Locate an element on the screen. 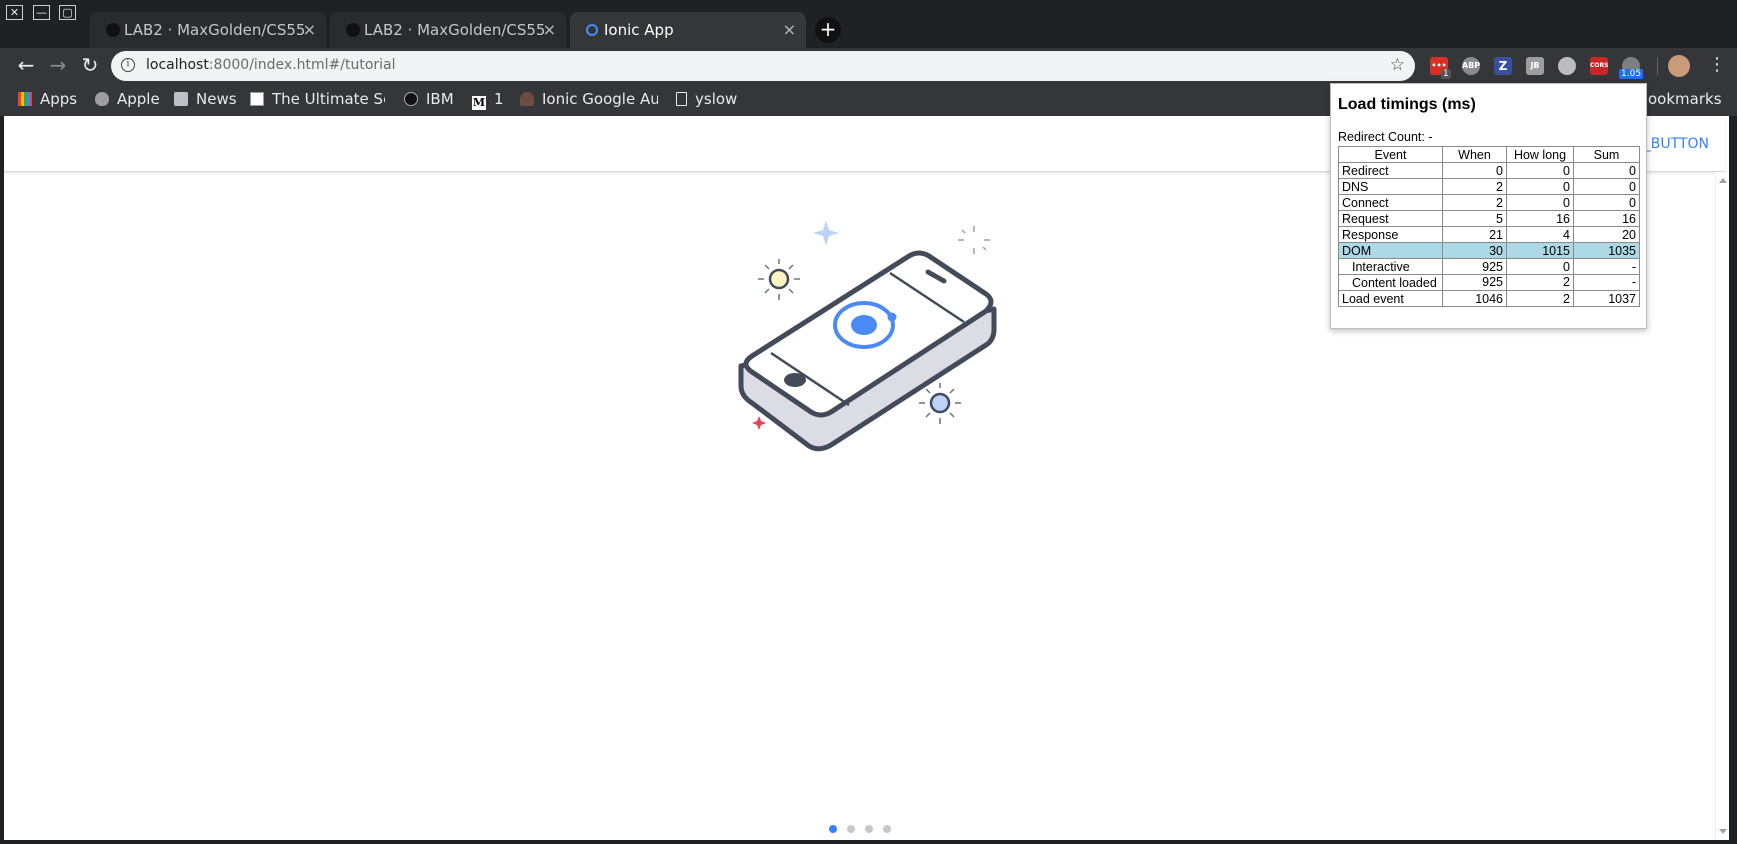  column-header: When is located at coordinates (1474, 154).